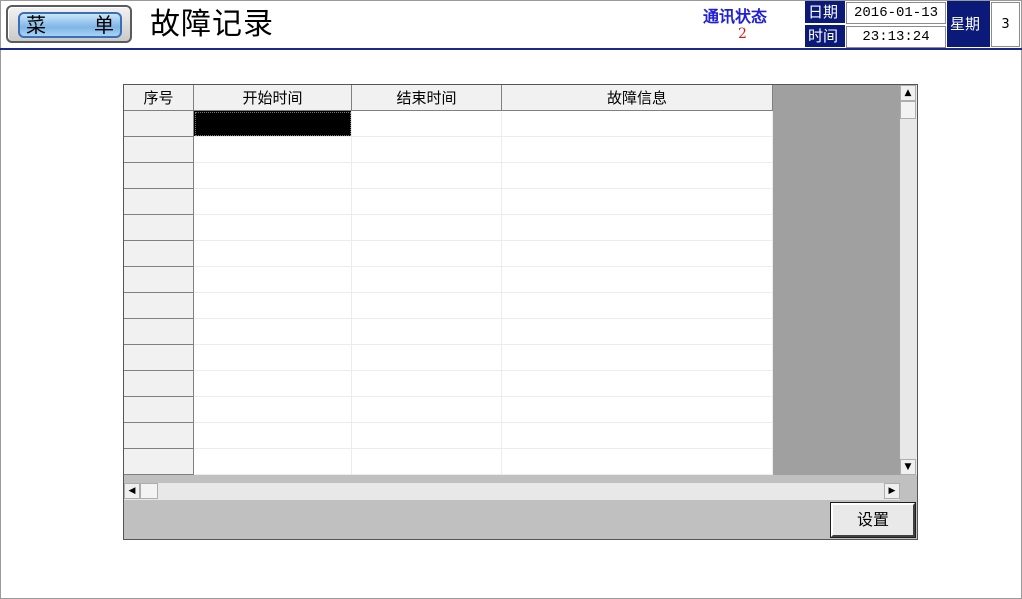 Image resolution: width=1022 pixels, height=599 pixels. I want to click on menu-button-face: 菜 单, so click(70, 25).